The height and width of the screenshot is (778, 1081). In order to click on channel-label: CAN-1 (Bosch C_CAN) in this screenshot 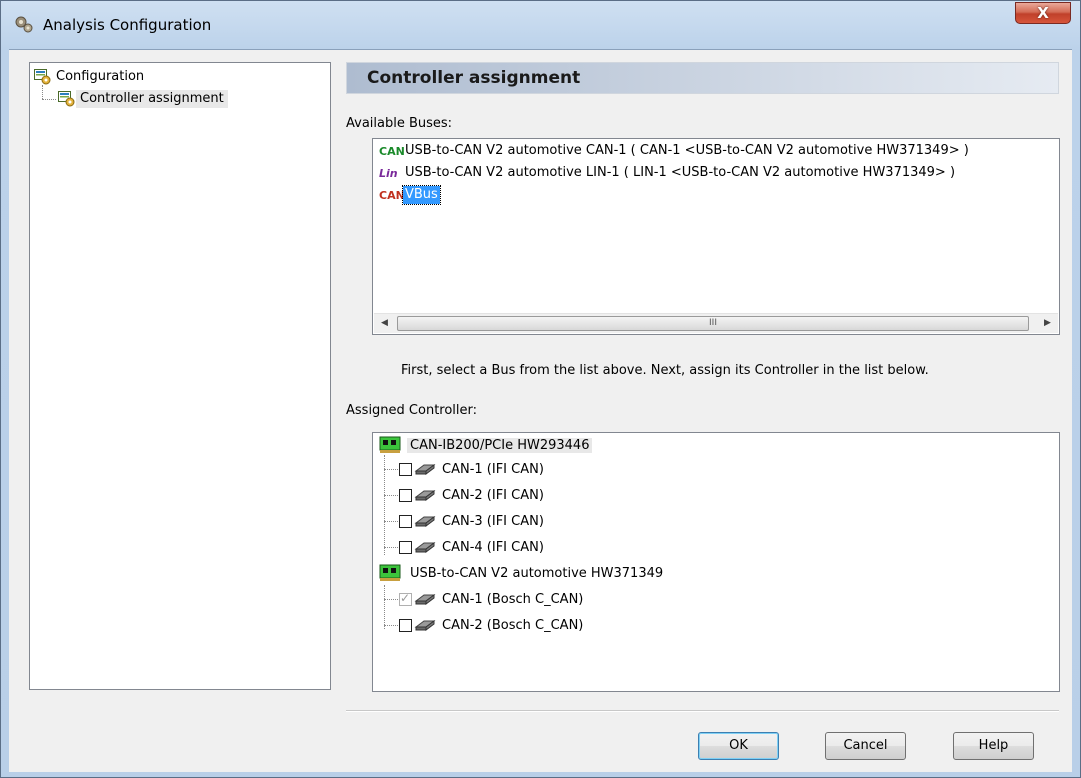, I will do `click(513, 599)`.